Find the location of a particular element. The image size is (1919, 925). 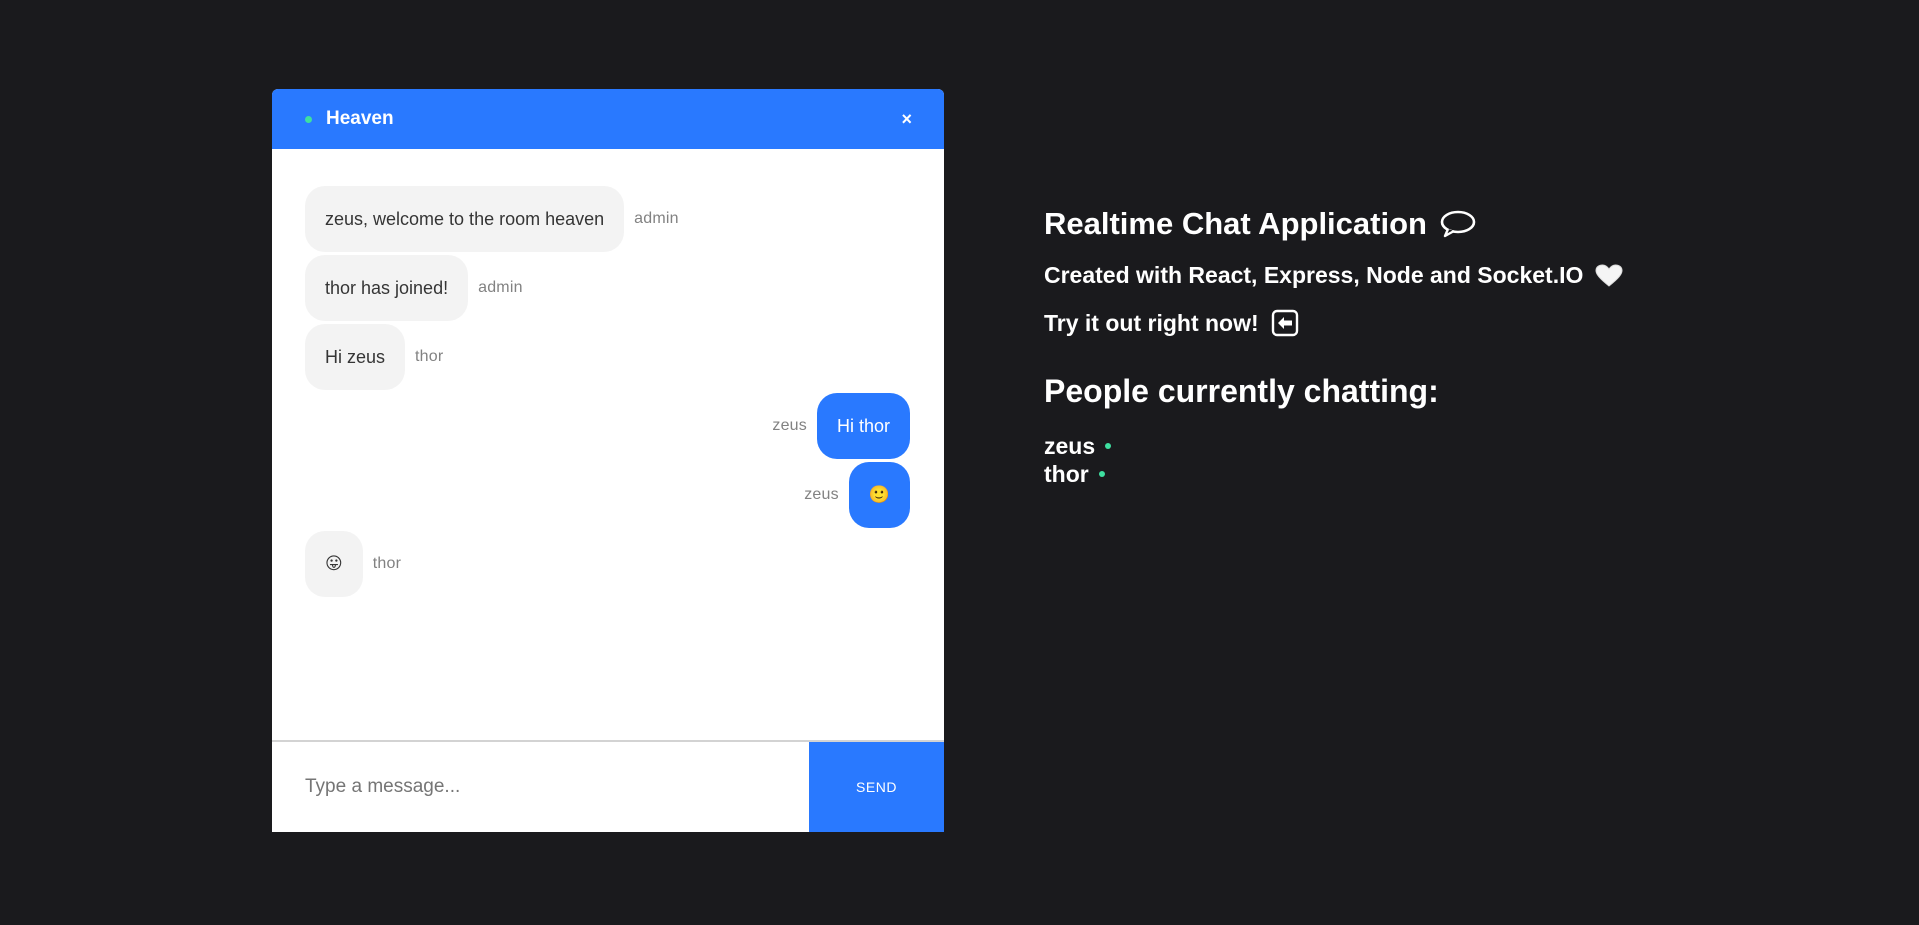

speech-balloon-icon is located at coordinates (1458, 224).